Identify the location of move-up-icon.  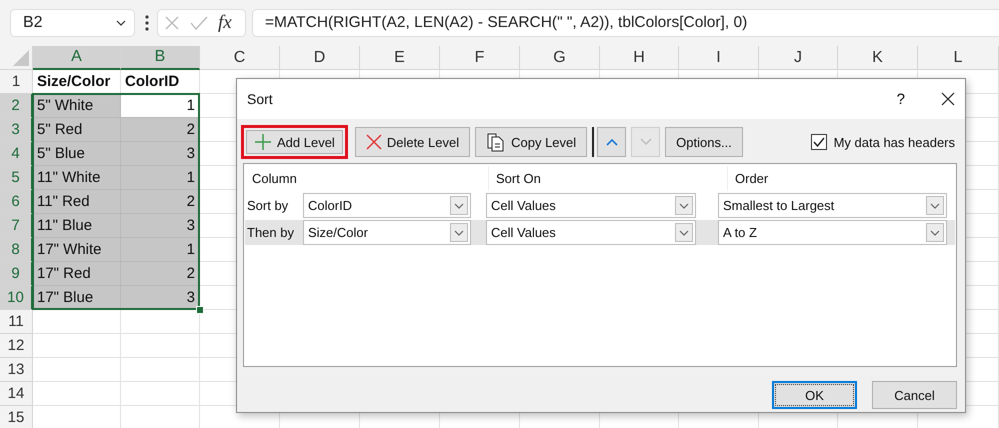
(612, 142).